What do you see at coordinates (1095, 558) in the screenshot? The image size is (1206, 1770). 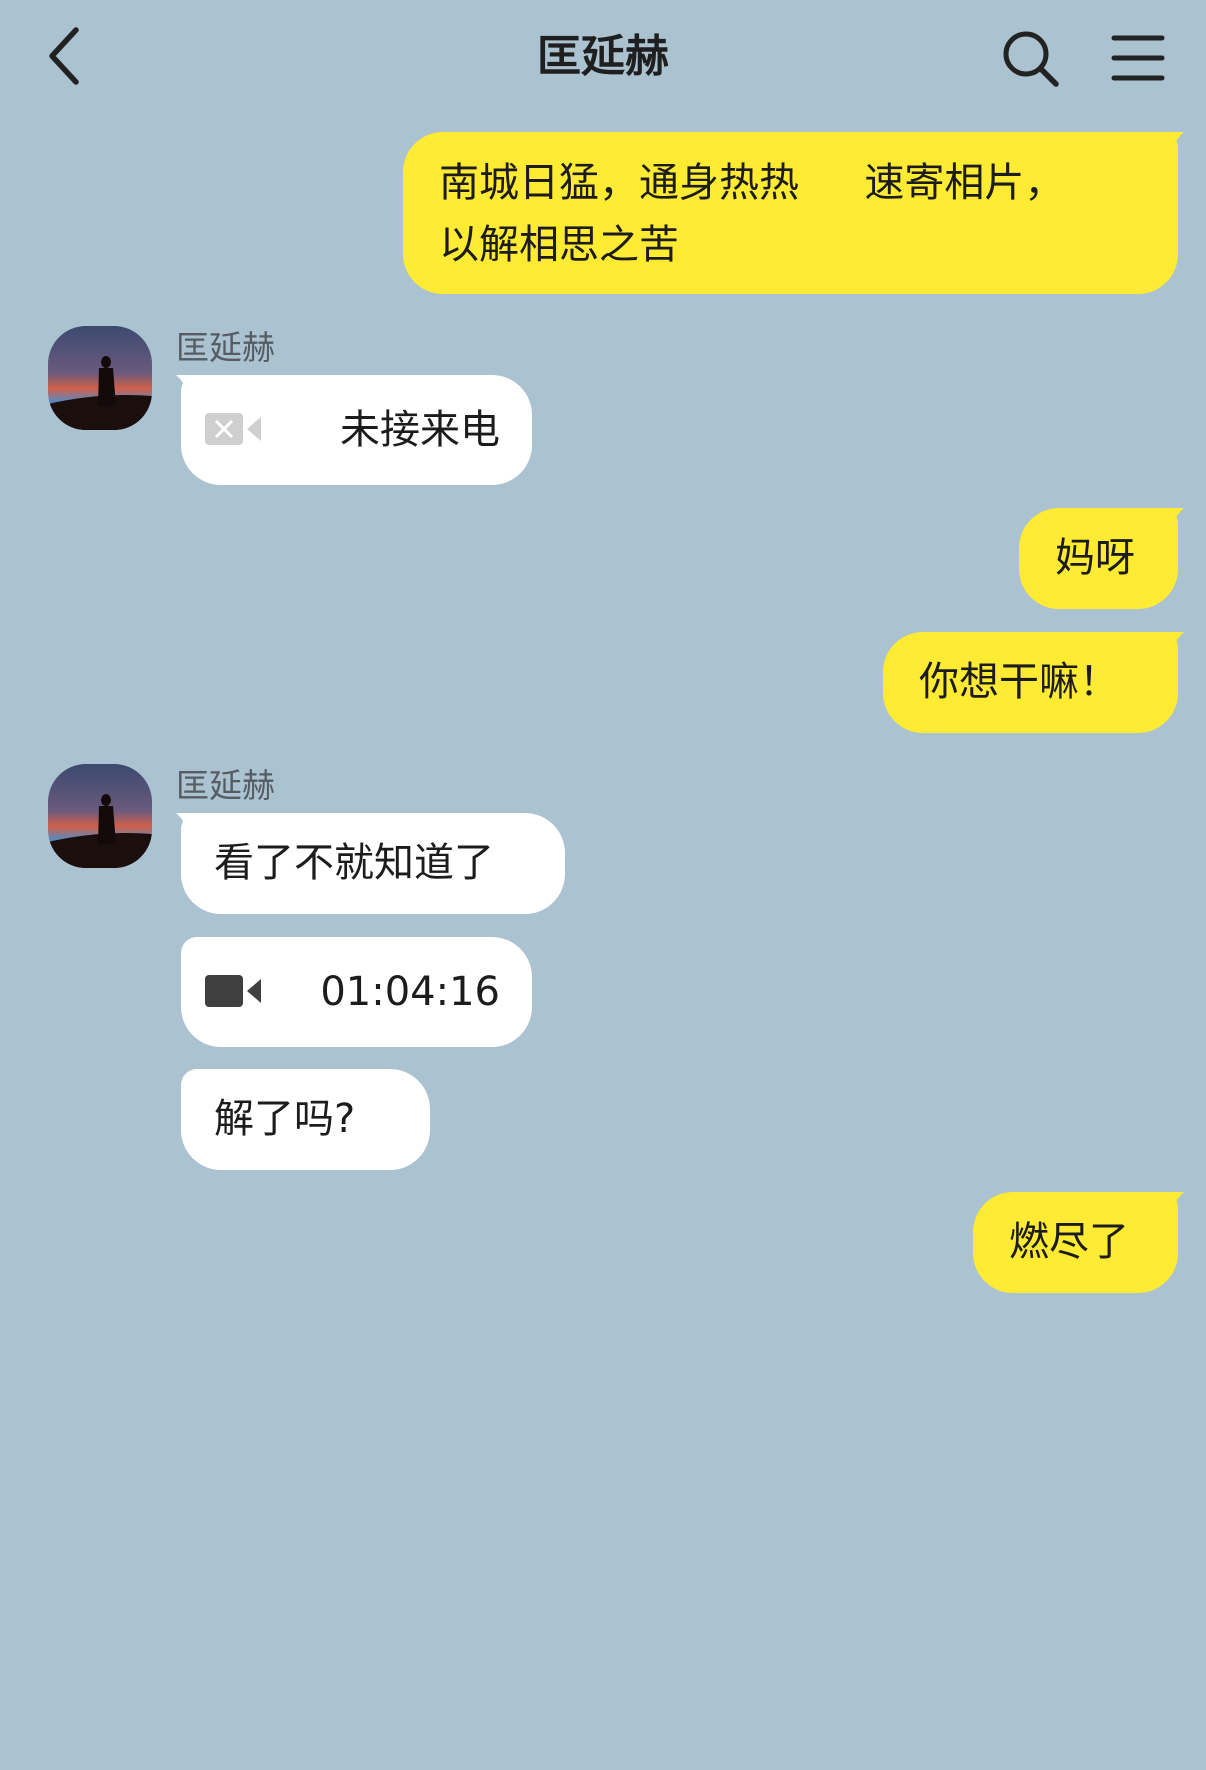 I see `message-text: 妈呀` at bounding box center [1095, 558].